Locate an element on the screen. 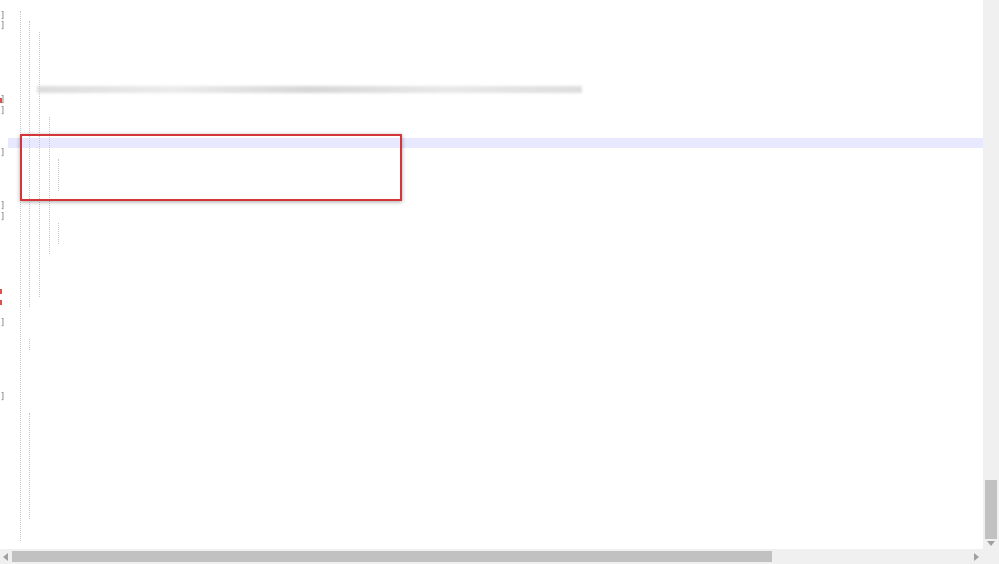  scroll-right-arrow-icon is located at coordinates (976, 557).